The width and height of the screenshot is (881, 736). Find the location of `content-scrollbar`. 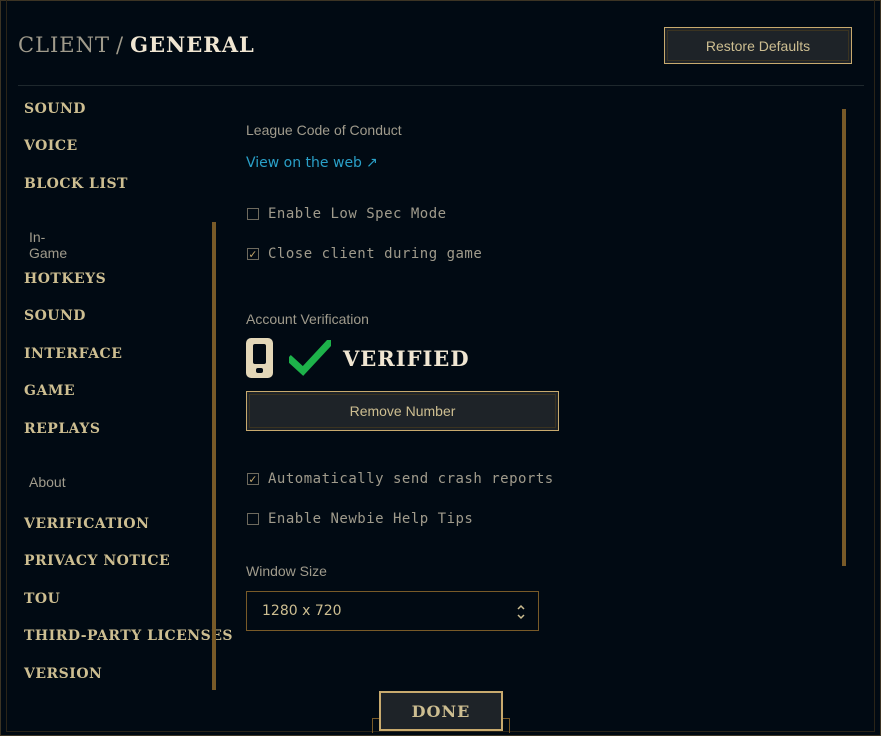

content-scrollbar is located at coordinates (844, 337).